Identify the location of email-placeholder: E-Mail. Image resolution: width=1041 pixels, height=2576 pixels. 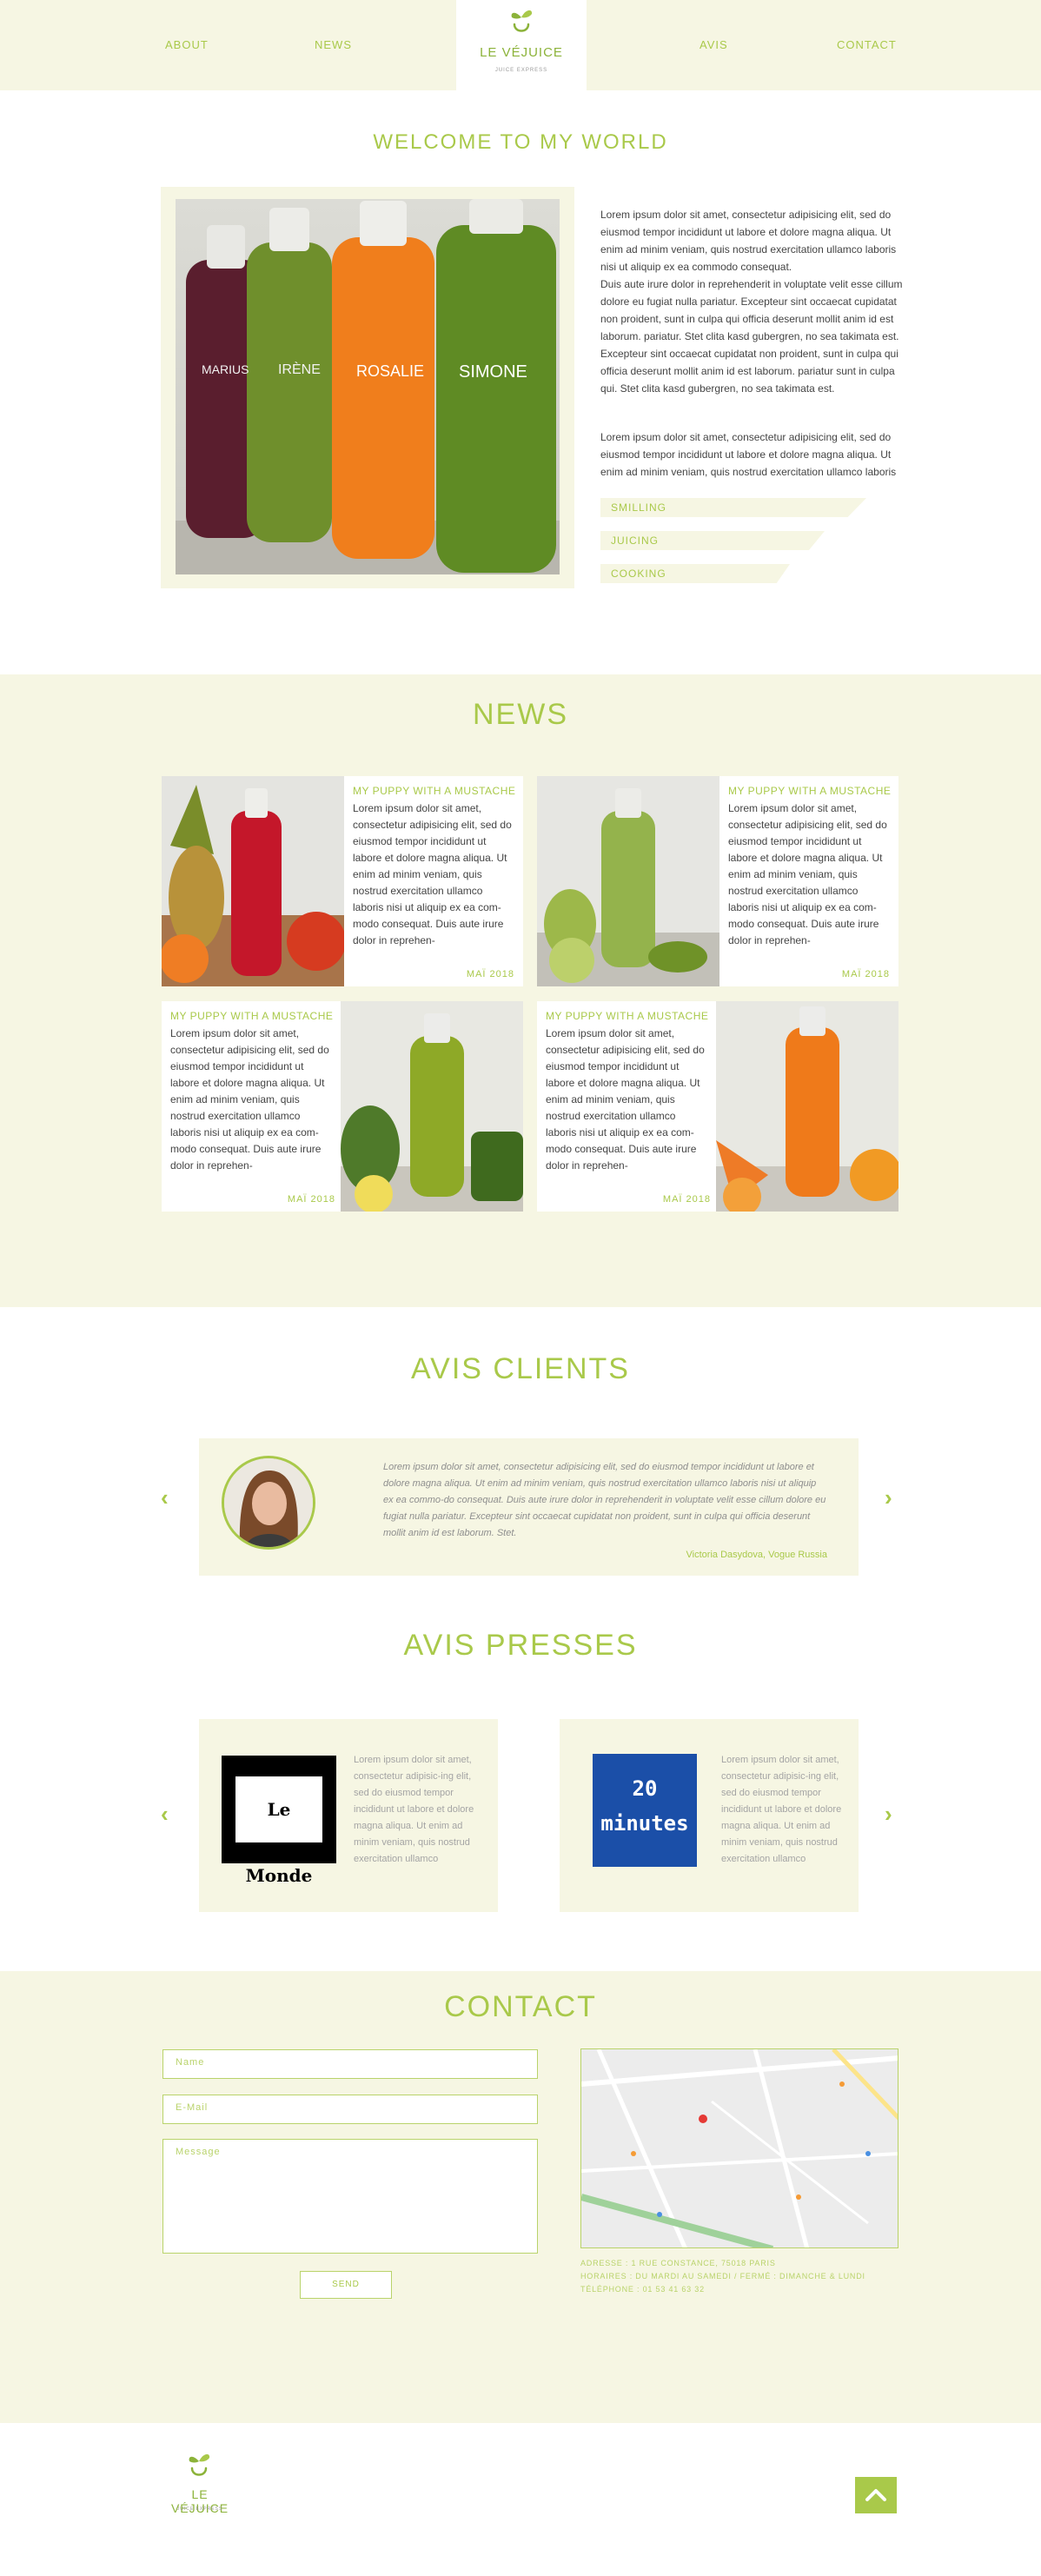
(192, 2107).